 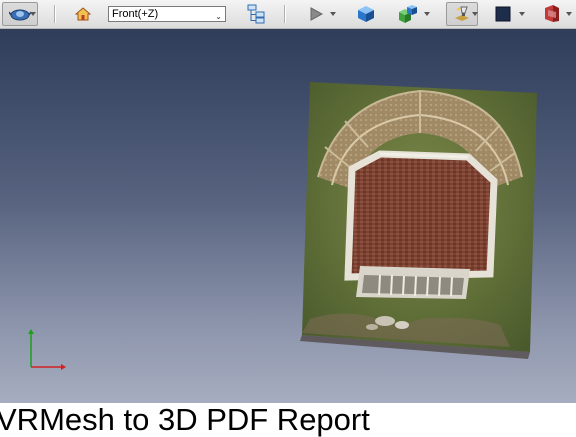 What do you see at coordinates (20, 14) in the screenshot?
I see `camera-navigation-icon` at bounding box center [20, 14].